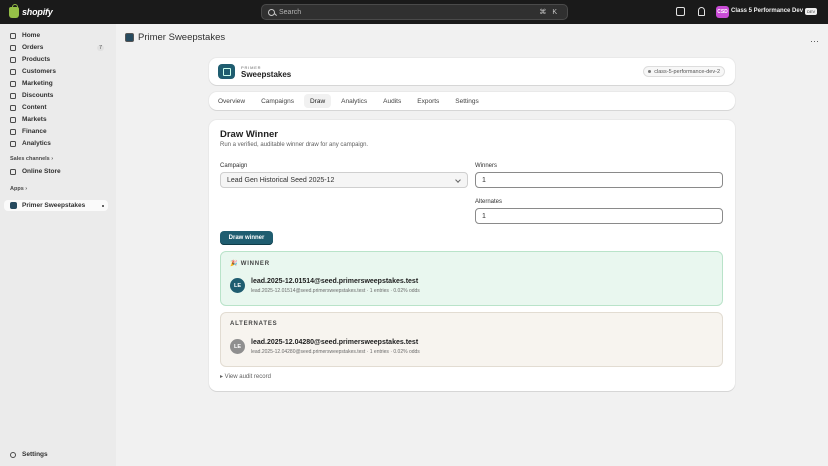  Describe the element at coordinates (38, 95) in the screenshot. I see `sidebar-item-label: Discounts` at that location.